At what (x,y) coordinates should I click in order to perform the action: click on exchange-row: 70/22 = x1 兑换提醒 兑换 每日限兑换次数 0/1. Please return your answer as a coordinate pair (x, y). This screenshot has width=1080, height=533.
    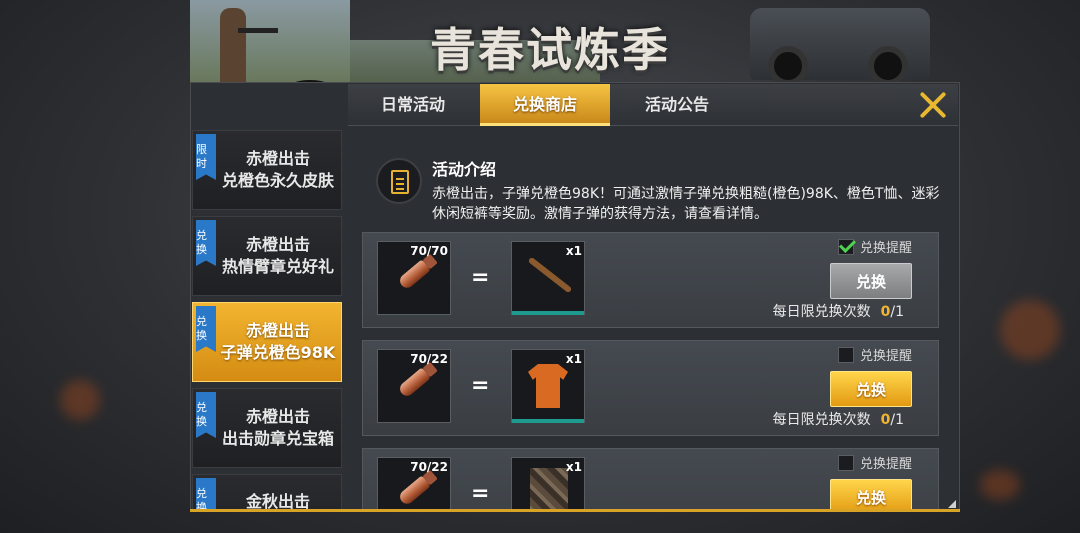
    Looking at the image, I should click on (650, 388).